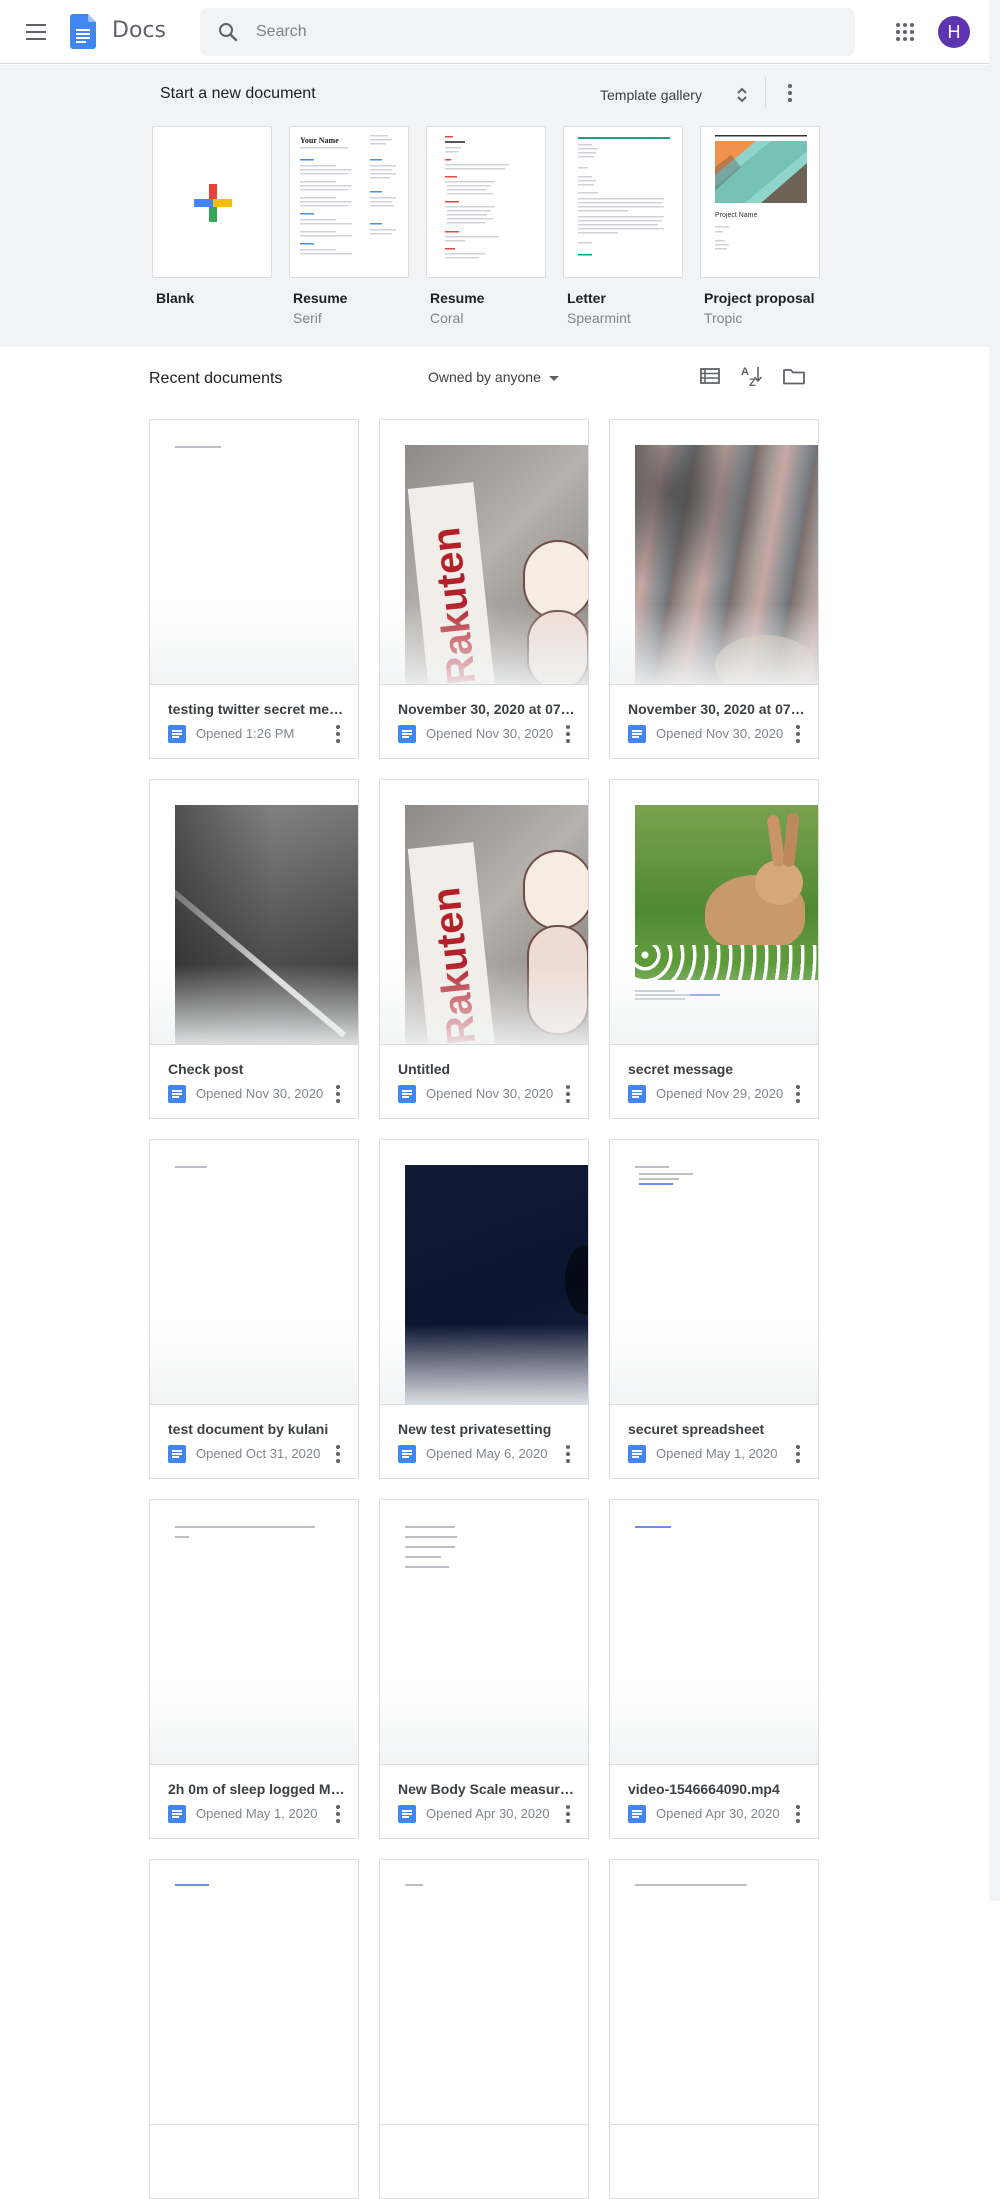 This screenshot has height=2199, width=1000. What do you see at coordinates (213, 203) in the screenshot?
I see `plus-icon` at bounding box center [213, 203].